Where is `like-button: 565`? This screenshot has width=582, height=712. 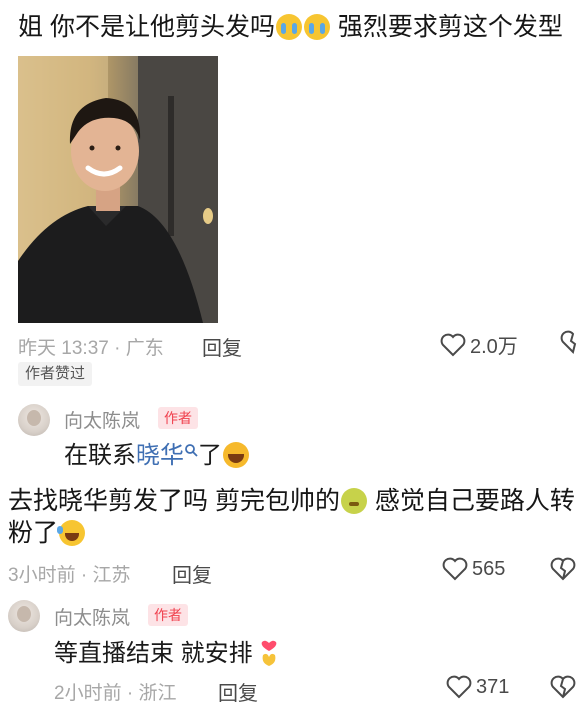 like-button: 565 is located at coordinates (473, 569).